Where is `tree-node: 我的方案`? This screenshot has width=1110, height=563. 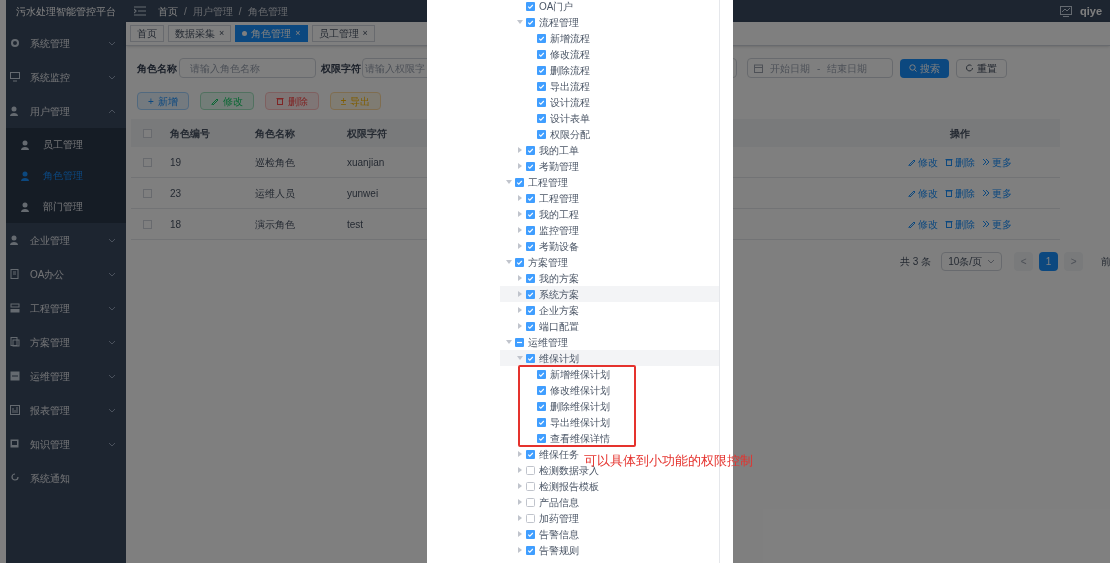
tree-node: 我的方案 is located at coordinates (539, 278).